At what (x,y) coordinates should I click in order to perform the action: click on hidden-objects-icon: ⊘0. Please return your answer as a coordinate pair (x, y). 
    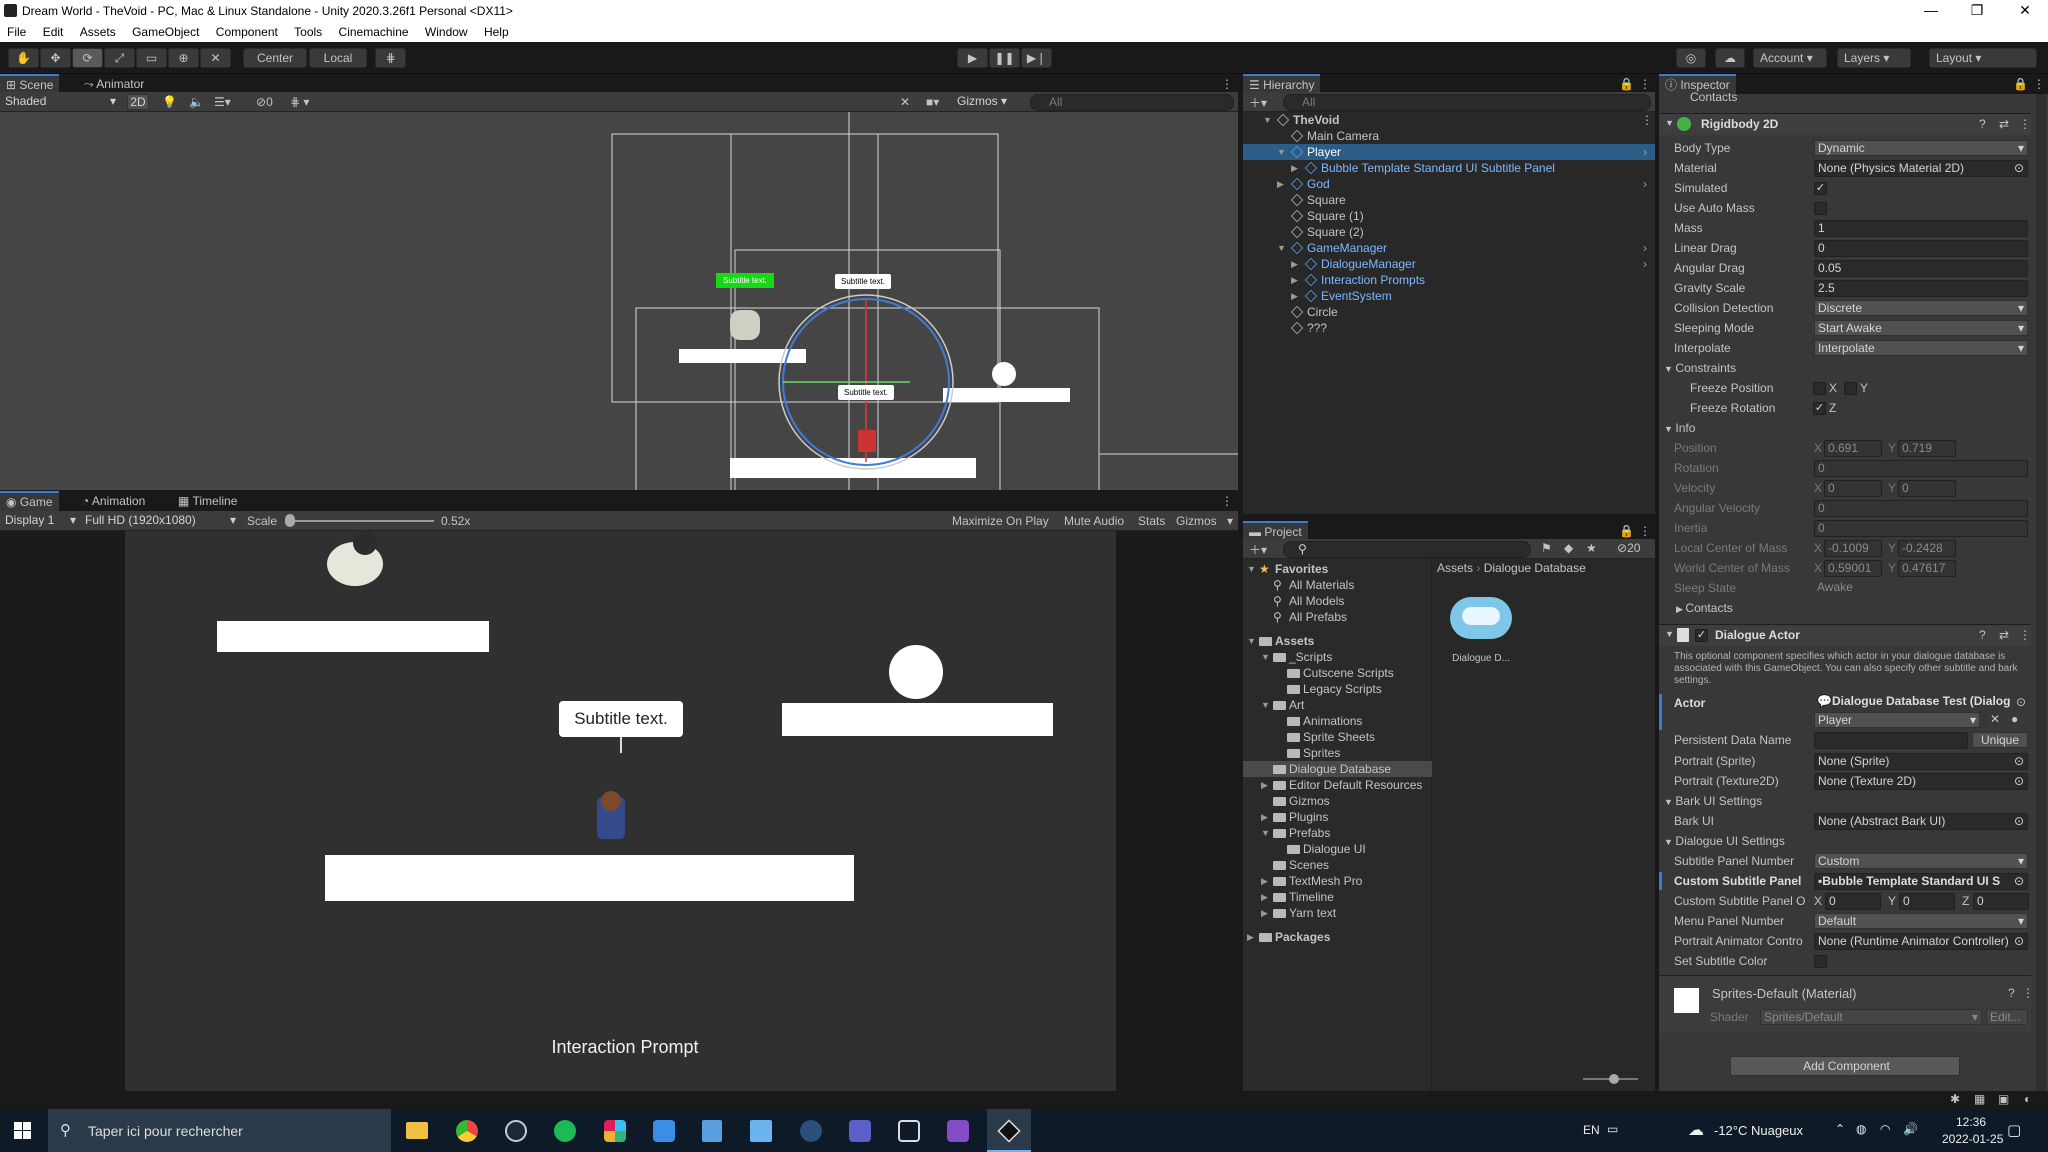
    Looking at the image, I should click on (264, 102).